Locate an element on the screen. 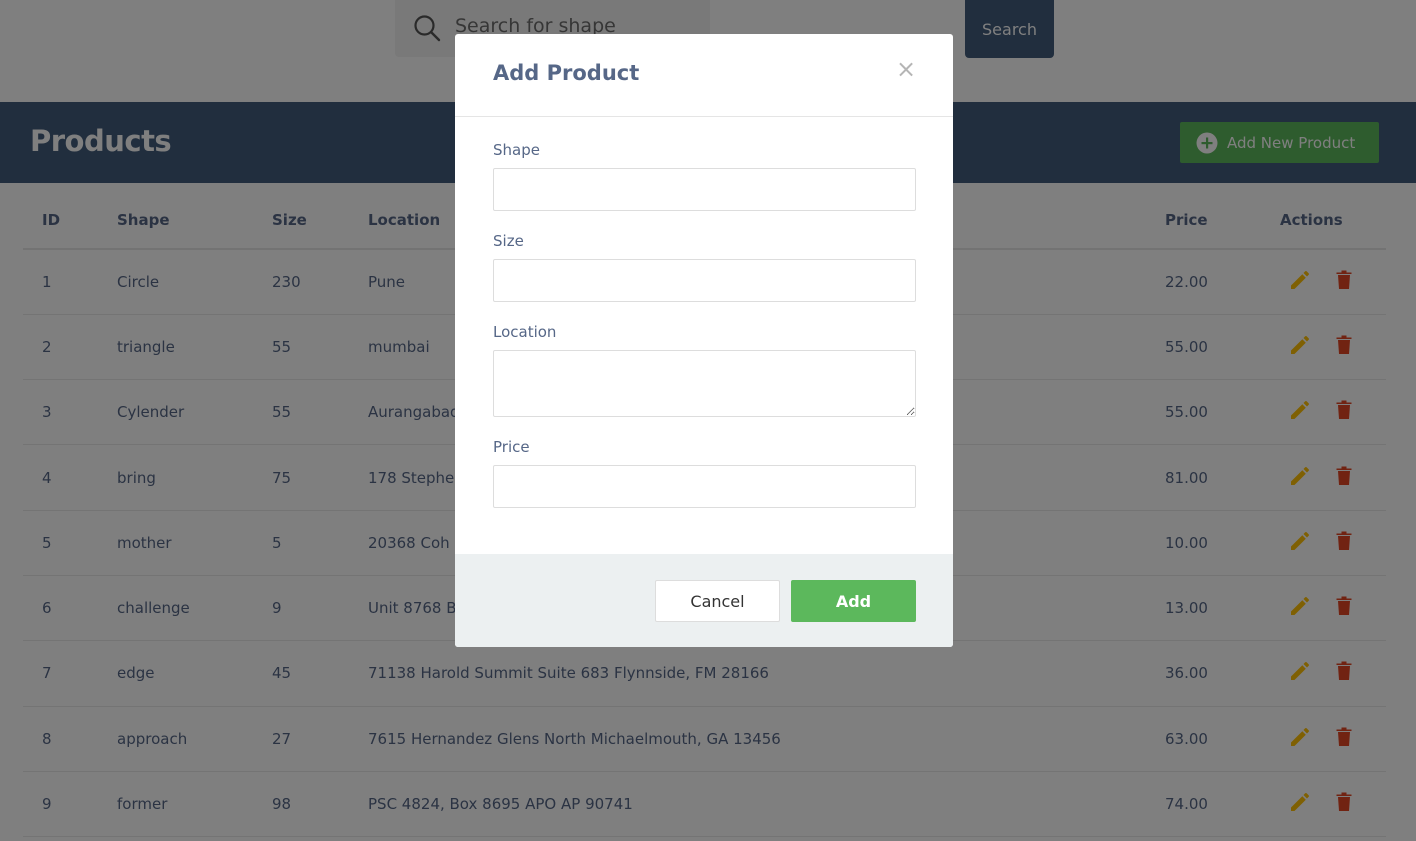 This screenshot has height=841, width=1416. location-label: Location is located at coordinates (525, 332).